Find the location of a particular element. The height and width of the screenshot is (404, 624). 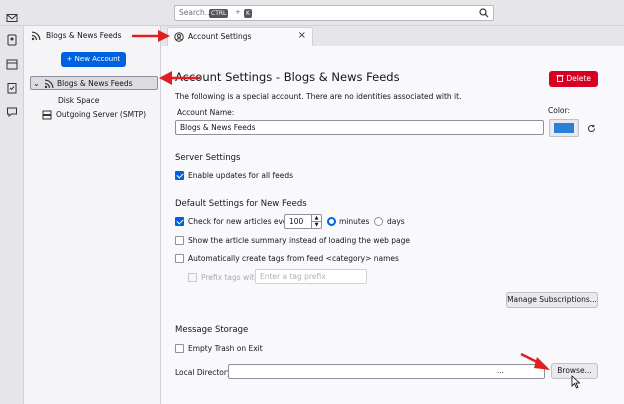

prefix-tags-checkbox is located at coordinates (192, 277).